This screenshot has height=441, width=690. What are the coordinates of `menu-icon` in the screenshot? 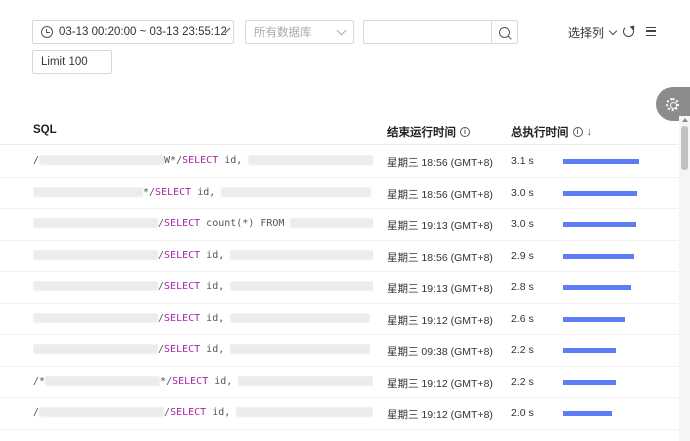 It's located at (651, 31).